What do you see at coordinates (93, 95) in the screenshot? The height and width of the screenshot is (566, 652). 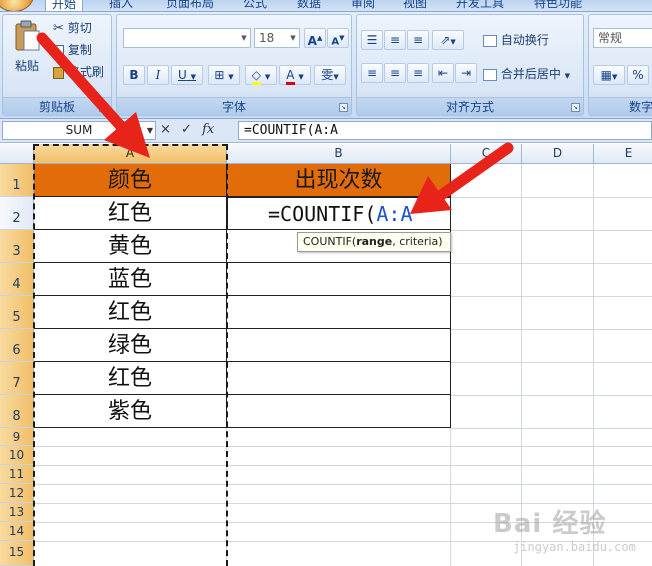 I see `arrow-to-column-a` at bounding box center [93, 95].